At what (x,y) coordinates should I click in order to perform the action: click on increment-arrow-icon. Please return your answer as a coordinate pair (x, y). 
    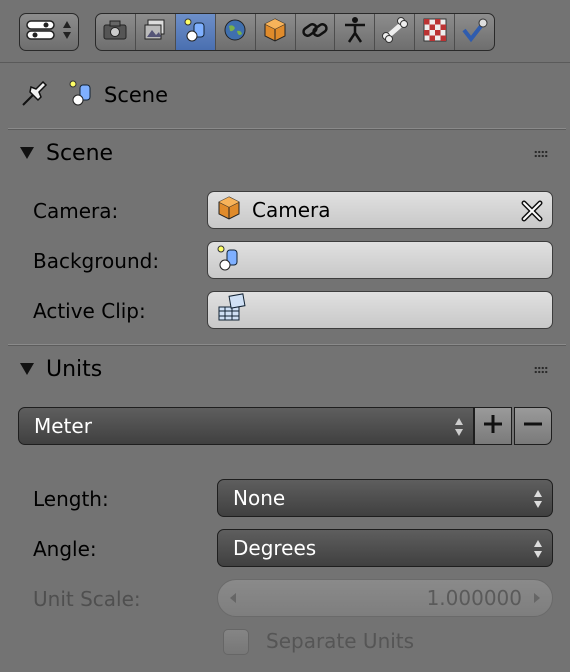
    Looking at the image, I should click on (537, 598).